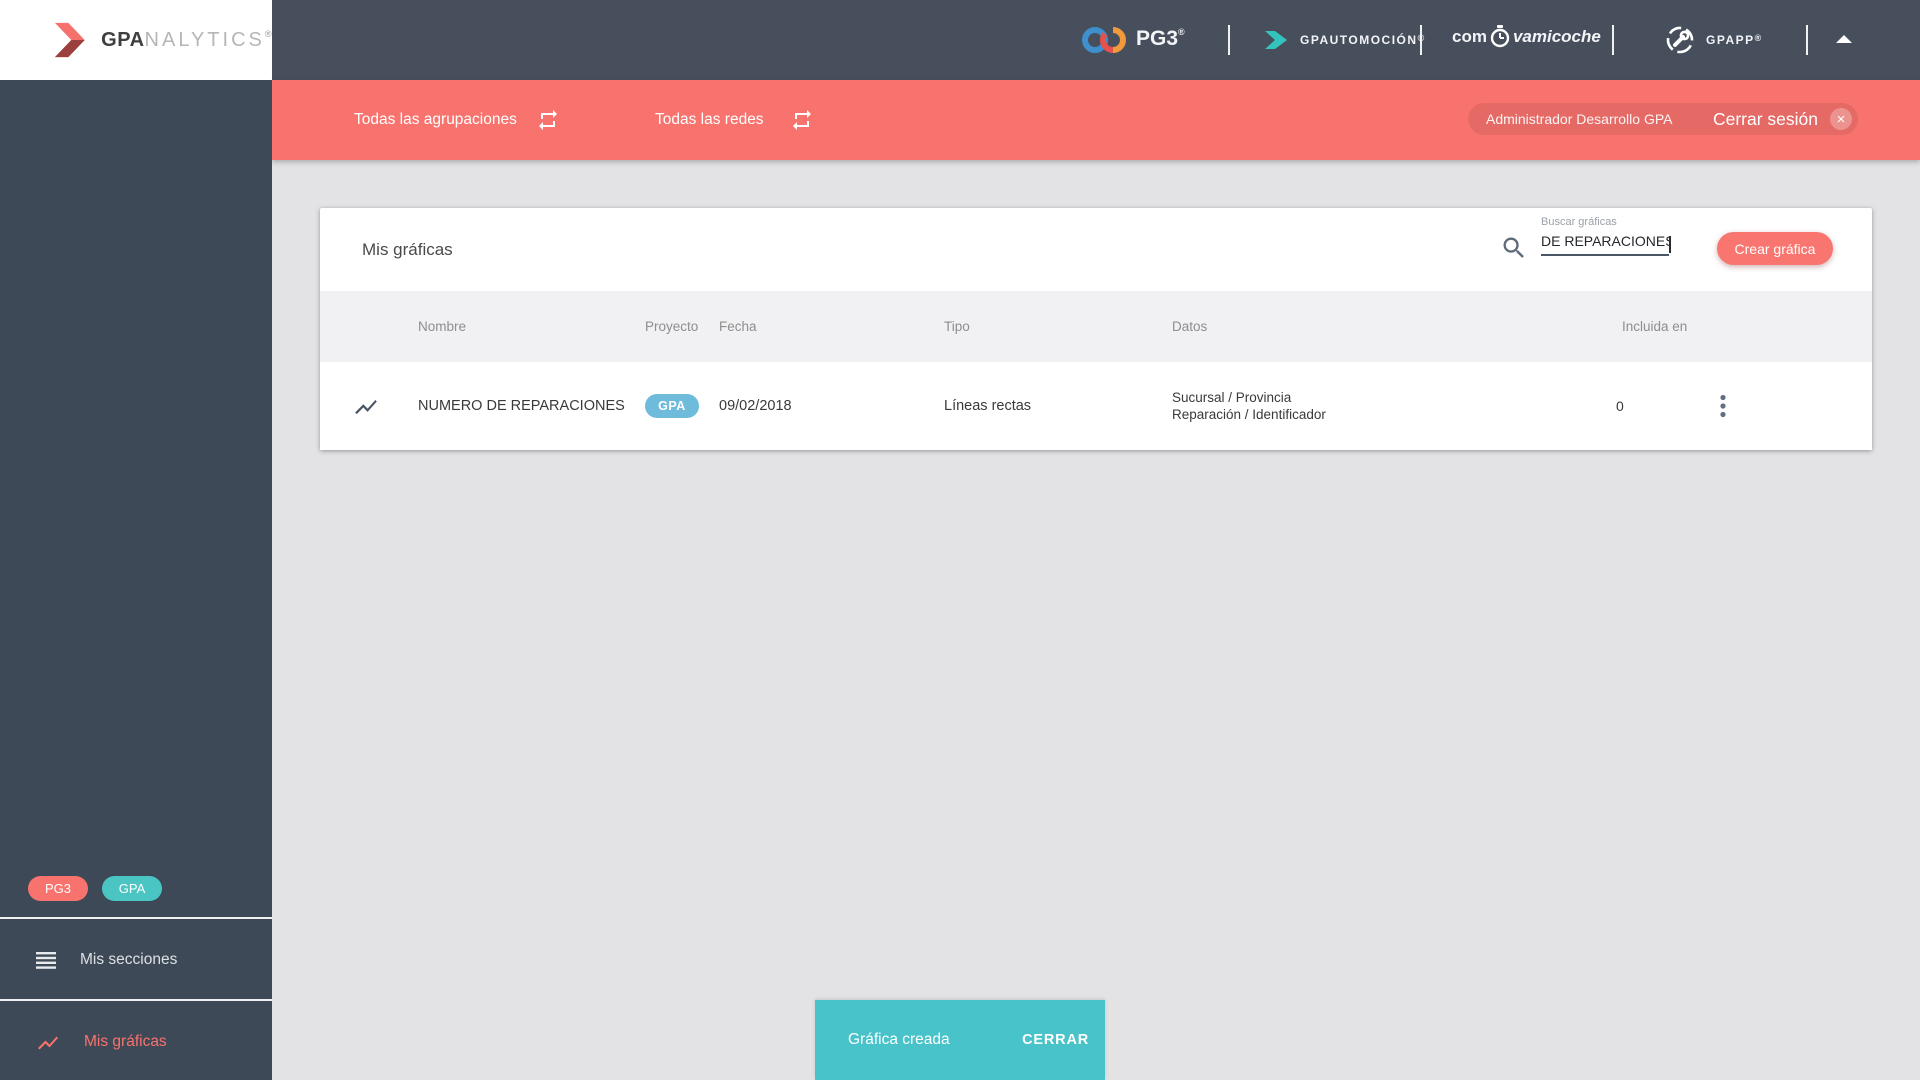  I want to click on row-menu-wrap, so click(1723, 406).